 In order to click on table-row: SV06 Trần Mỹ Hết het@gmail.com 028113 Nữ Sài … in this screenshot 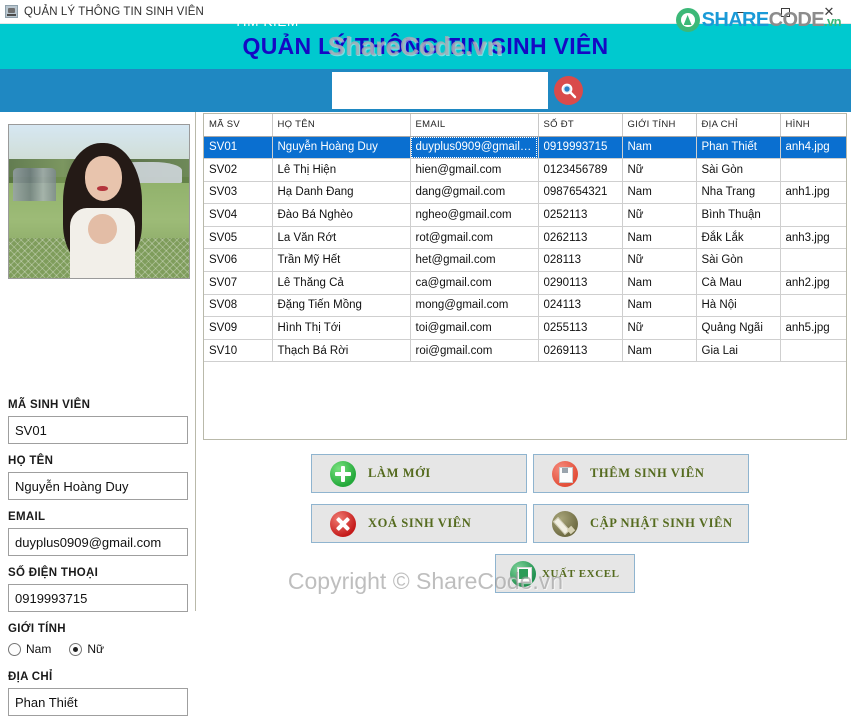, I will do `click(525, 260)`.